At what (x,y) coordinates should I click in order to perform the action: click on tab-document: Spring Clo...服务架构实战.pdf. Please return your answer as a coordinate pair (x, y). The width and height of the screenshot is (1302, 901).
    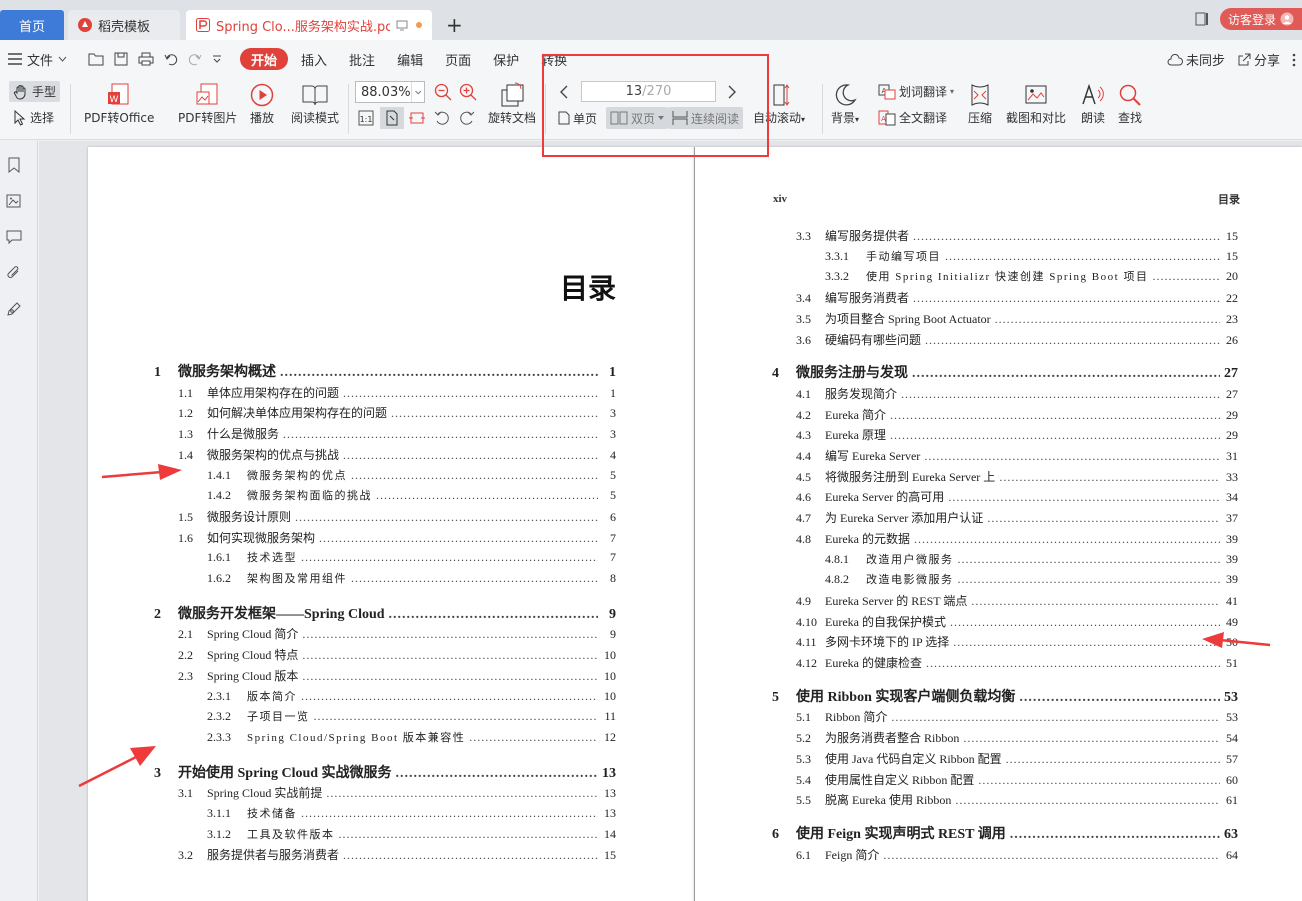
    Looking at the image, I should click on (309, 25).